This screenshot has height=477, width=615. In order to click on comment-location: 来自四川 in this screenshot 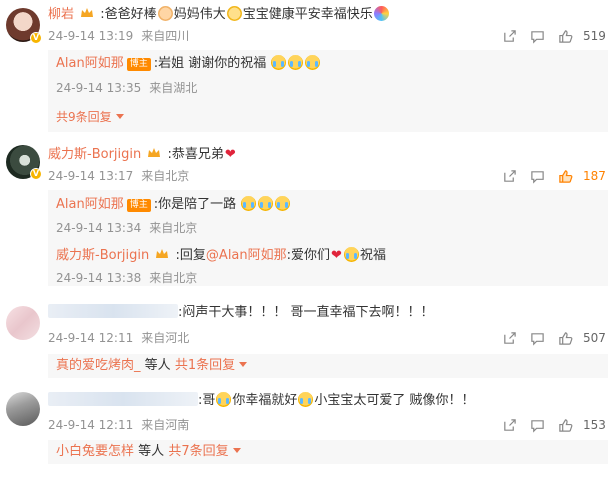, I will do `click(165, 36)`.